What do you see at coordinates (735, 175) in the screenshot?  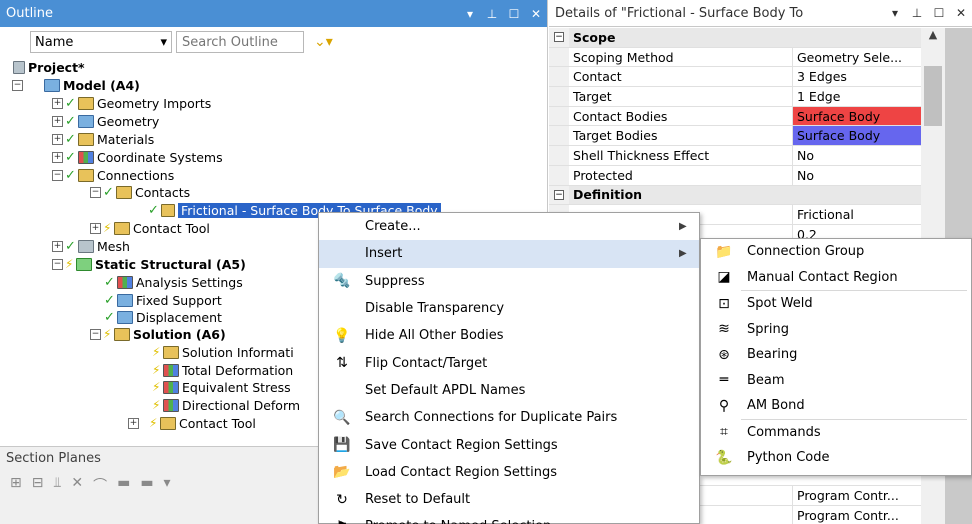 I see `details-row: Protected No` at bounding box center [735, 175].